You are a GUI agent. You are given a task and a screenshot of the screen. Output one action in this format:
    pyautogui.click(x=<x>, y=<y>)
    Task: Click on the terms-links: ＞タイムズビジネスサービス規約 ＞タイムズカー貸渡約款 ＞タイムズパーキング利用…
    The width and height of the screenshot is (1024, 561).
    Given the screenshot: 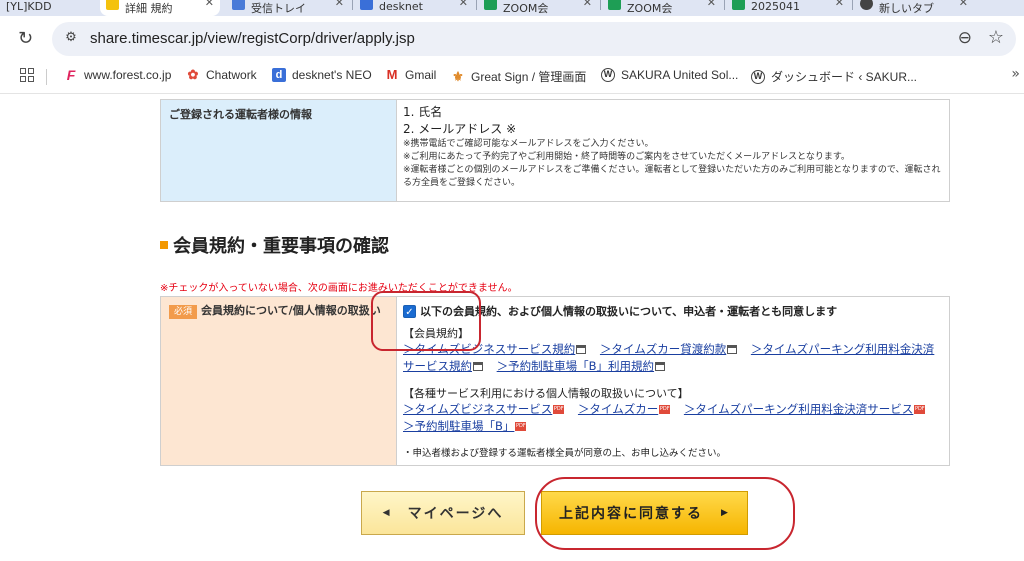 What is the action you would take?
    pyautogui.click(x=673, y=358)
    